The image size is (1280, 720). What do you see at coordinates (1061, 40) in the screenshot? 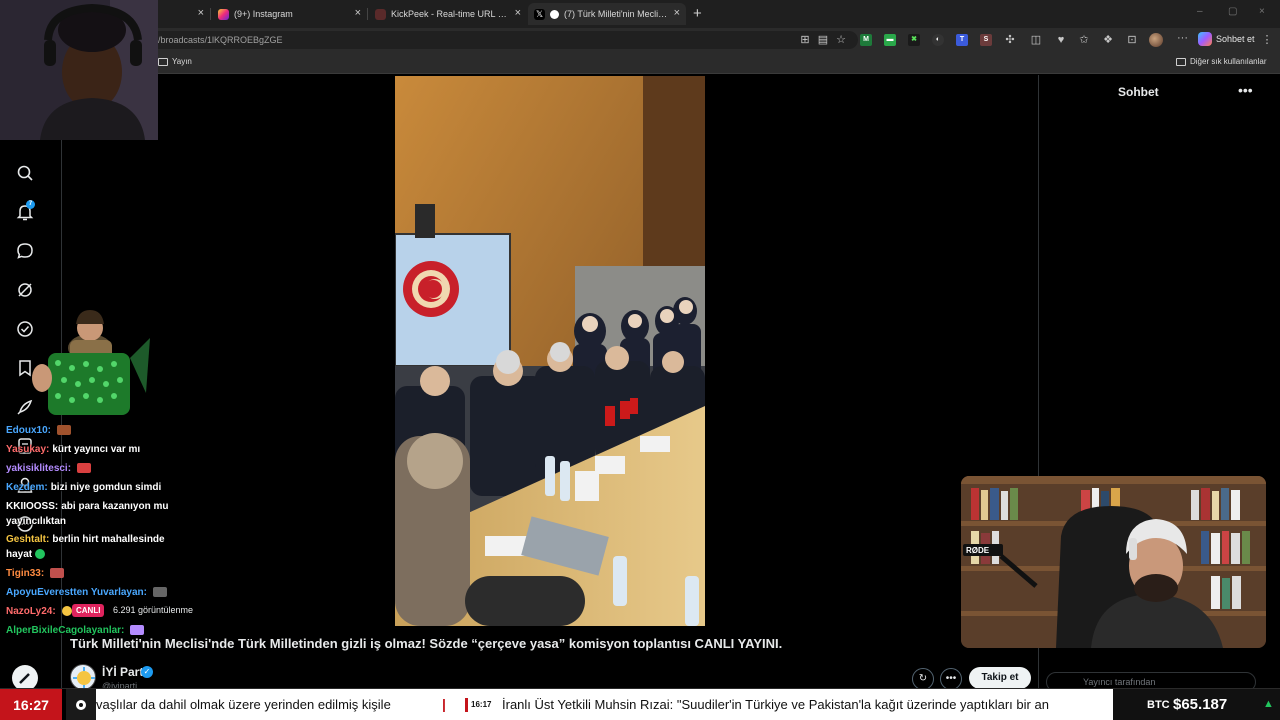
I see `browser-essentials-icon: ♥` at bounding box center [1061, 40].